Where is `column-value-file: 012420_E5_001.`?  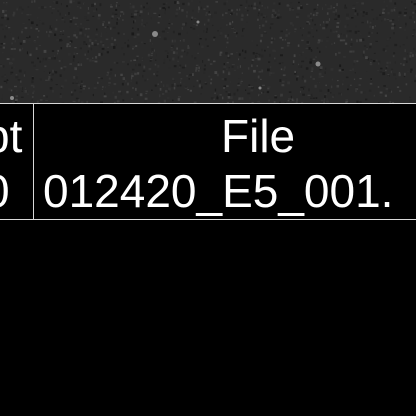 column-value-file: 012420_E5_001. is located at coordinates (218, 191).